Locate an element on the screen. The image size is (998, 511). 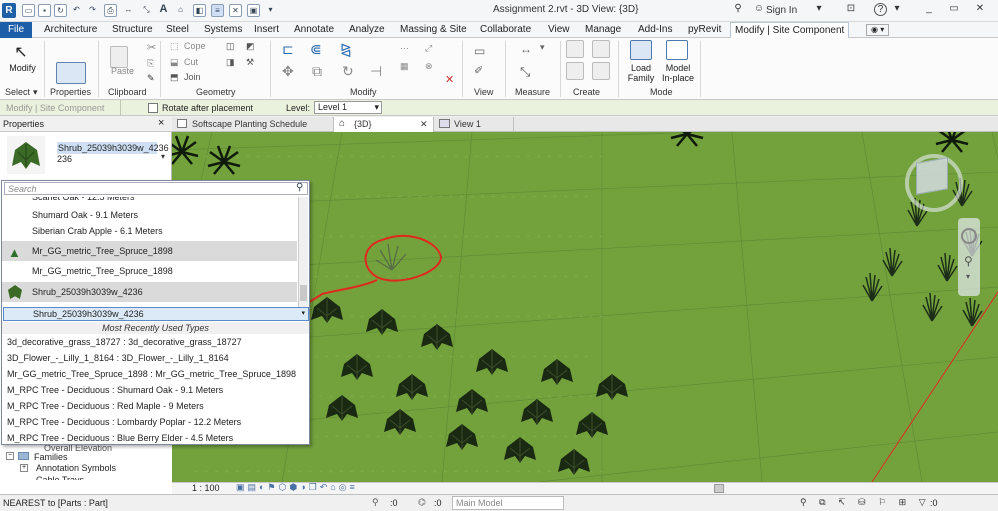
create-parts-icon is located at coordinates (601, 49).